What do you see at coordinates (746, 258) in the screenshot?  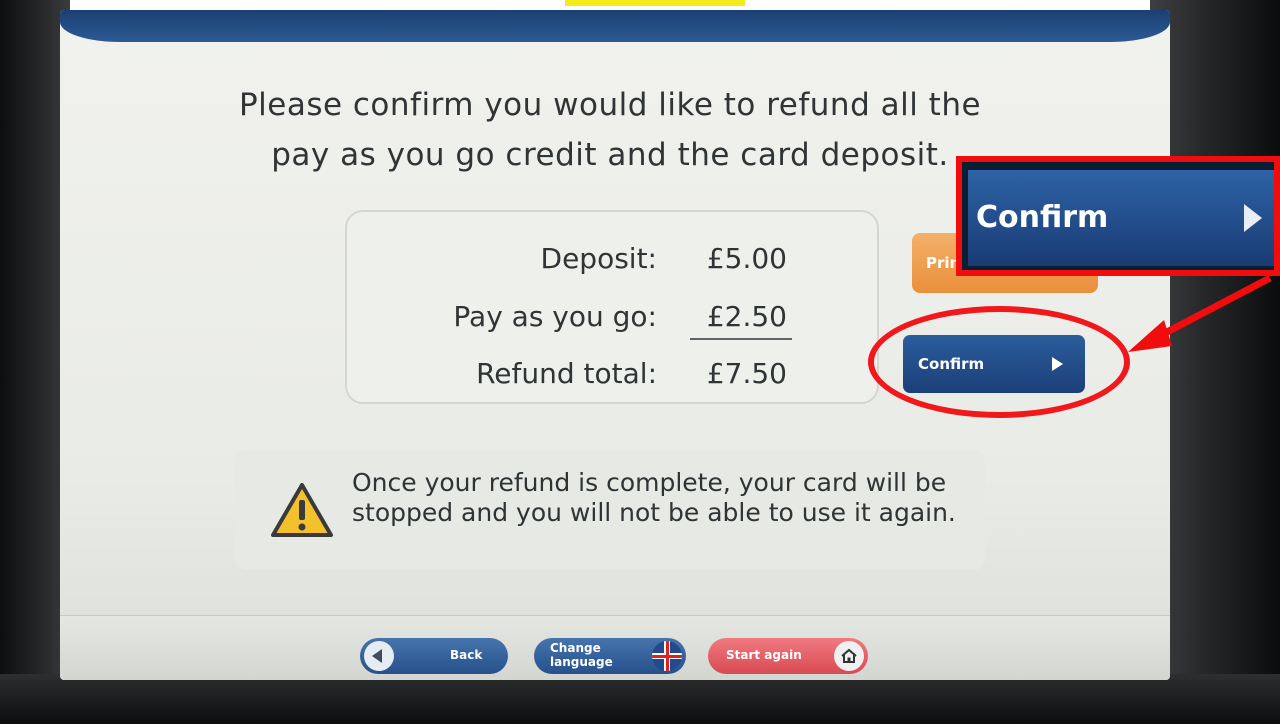 I see `deposit-amount: £5.00` at bounding box center [746, 258].